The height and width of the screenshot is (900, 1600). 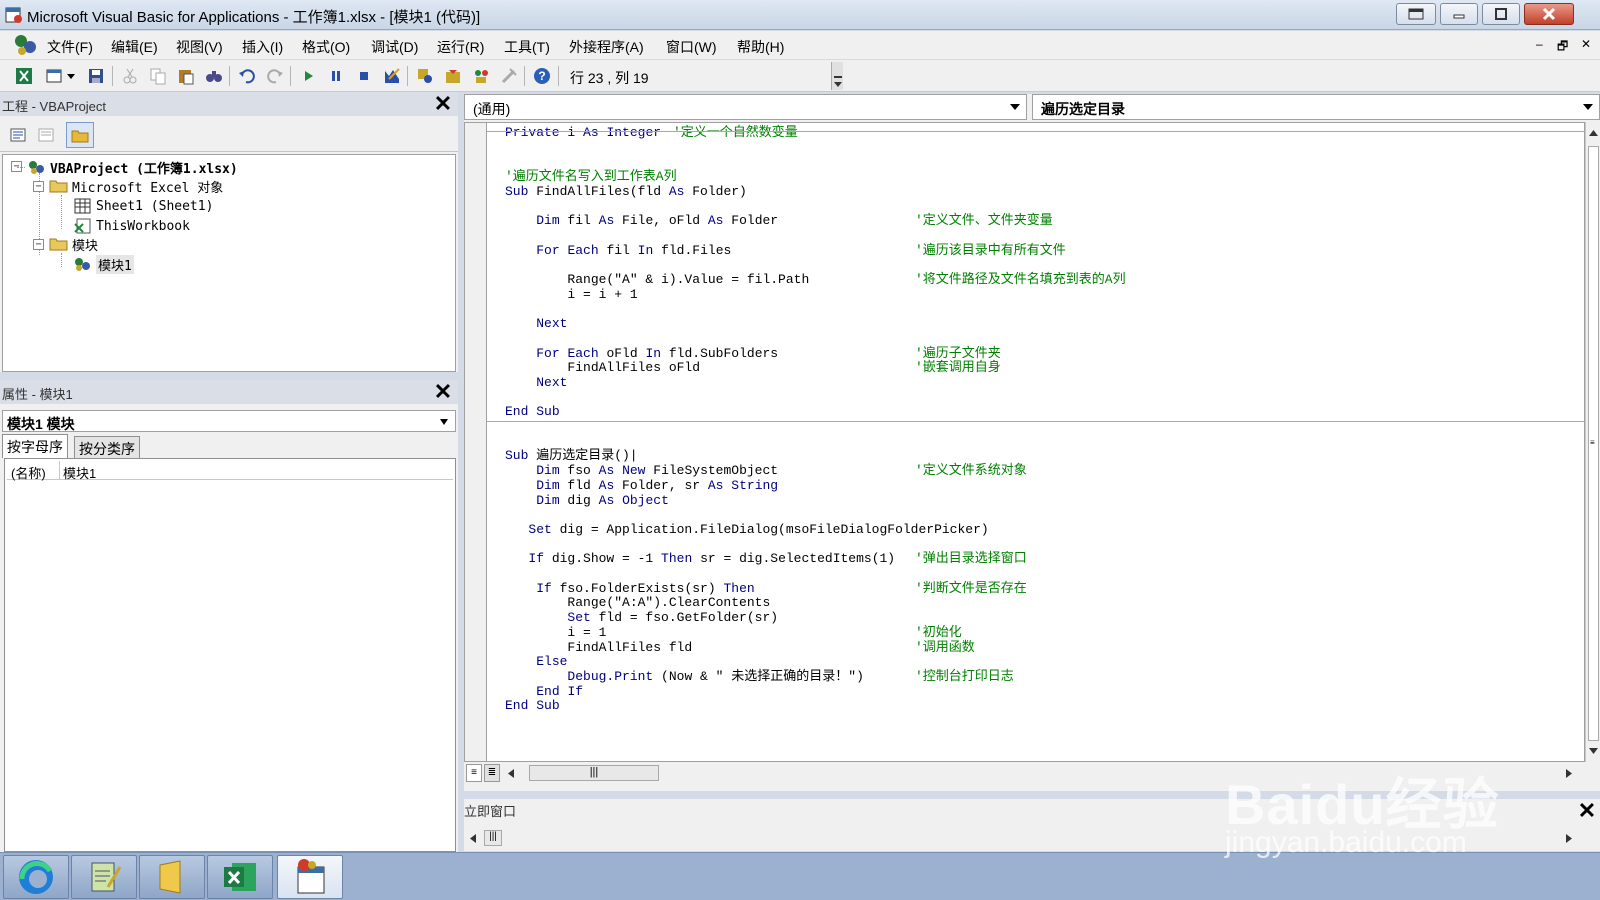 I want to click on property-value: 模块1, so click(x=79, y=472).